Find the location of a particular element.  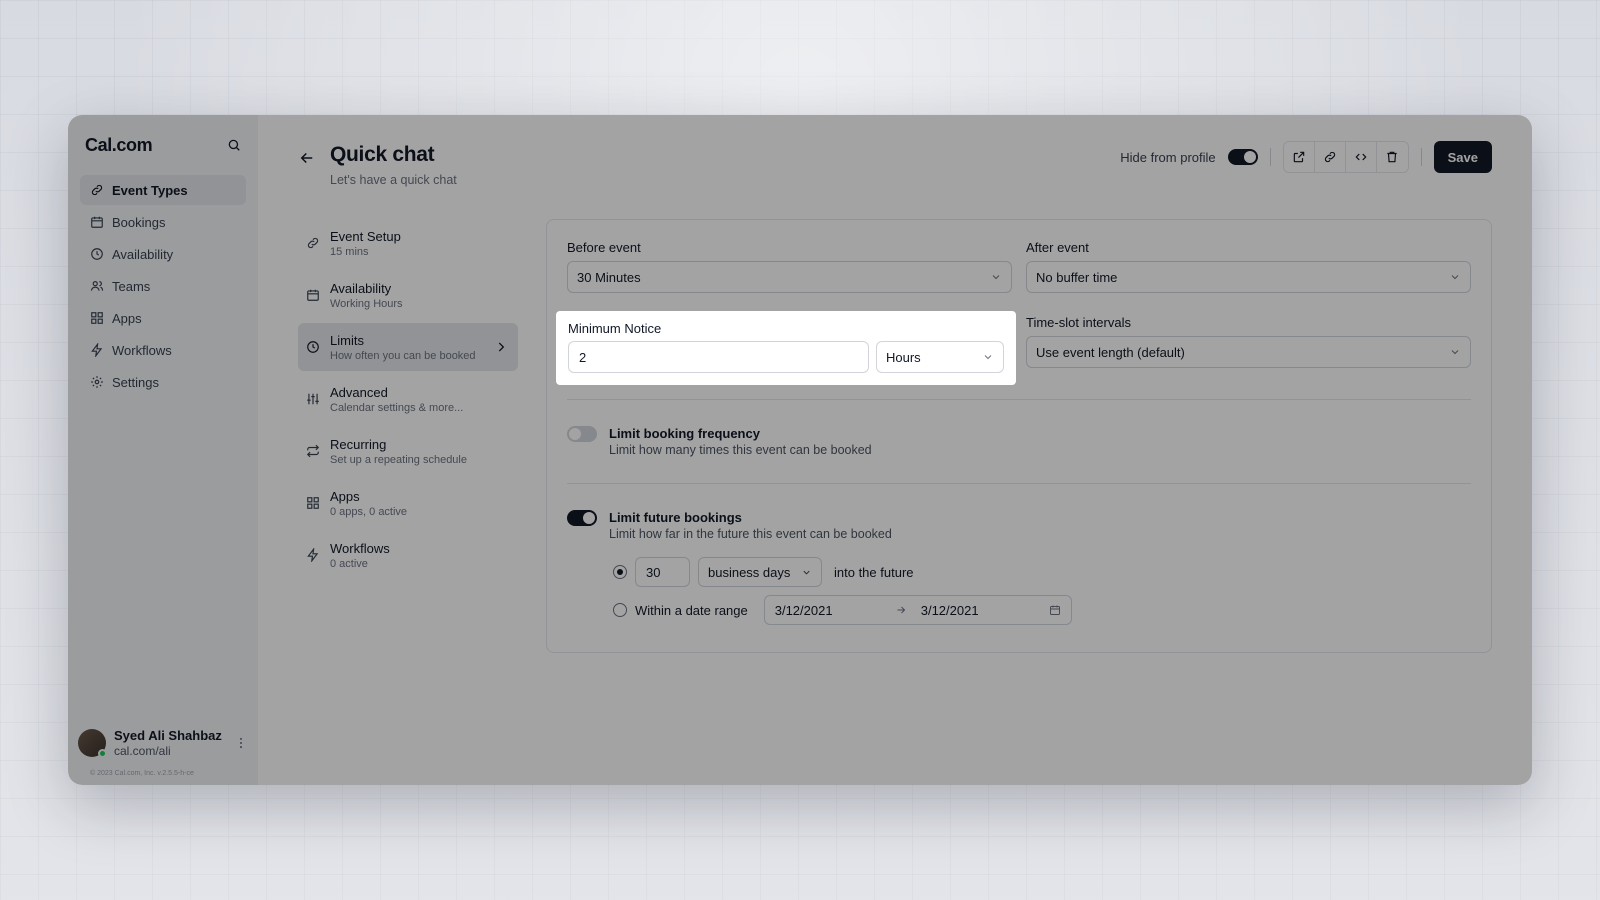

date-range-radio is located at coordinates (620, 610).